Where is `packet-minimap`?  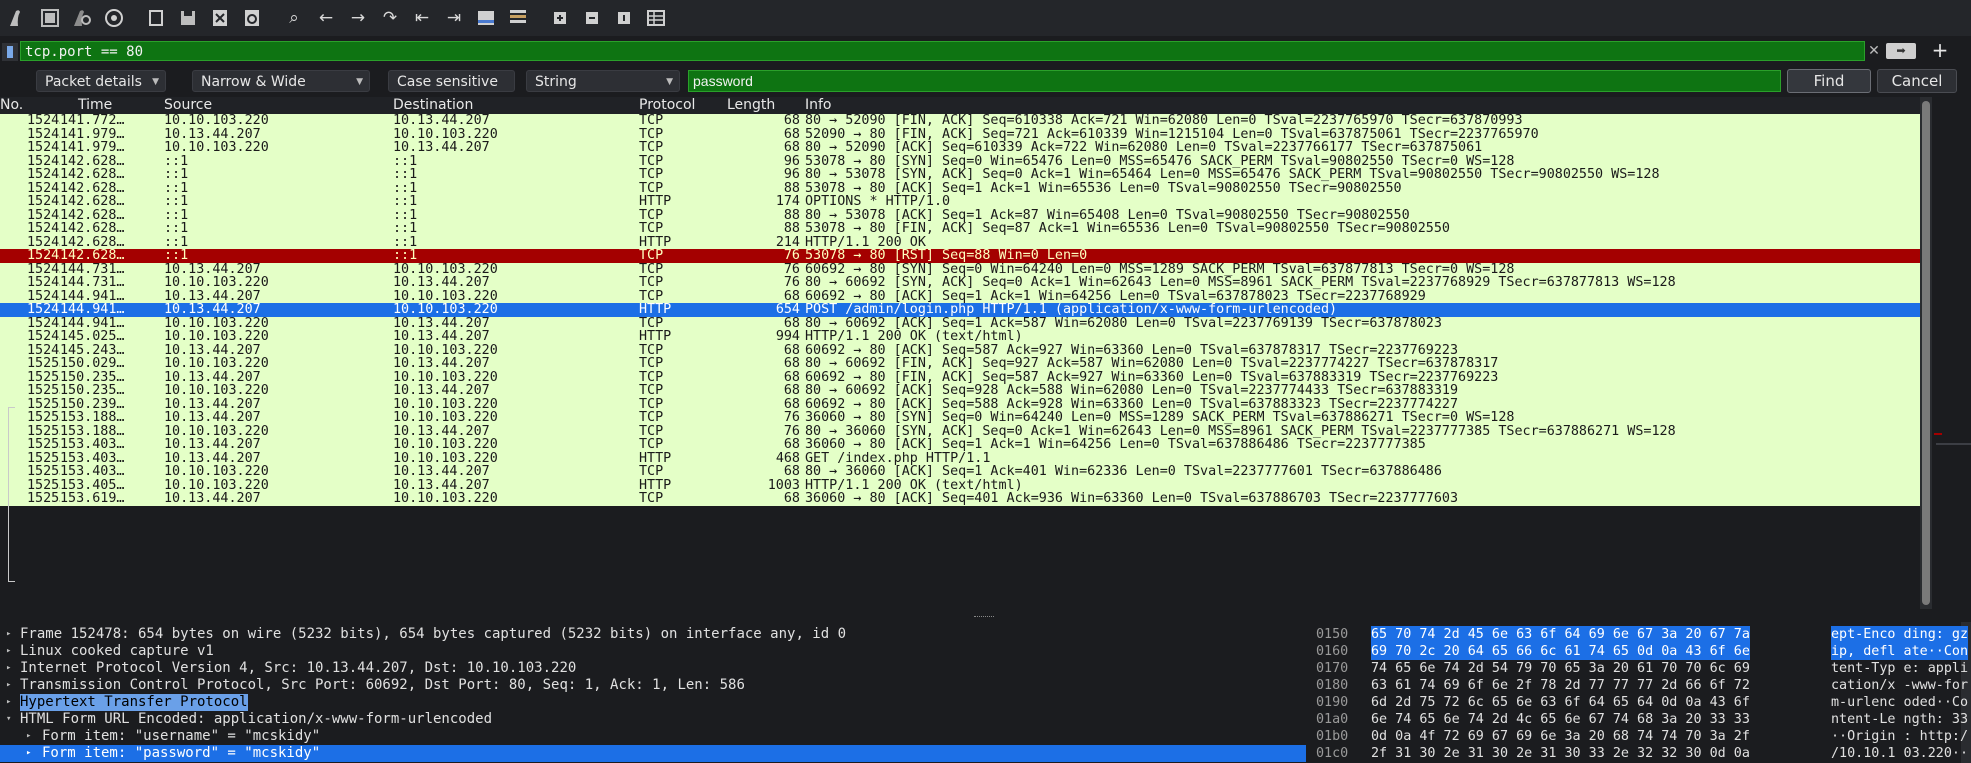 packet-minimap is located at coordinates (1951, 353).